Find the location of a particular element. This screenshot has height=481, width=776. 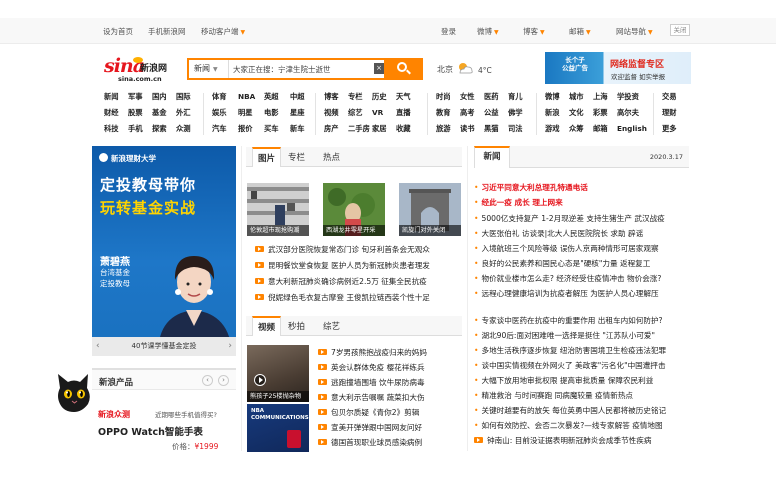

news-link: 包贝尔质疑《青你2》剪辑 is located at coordinates (375, 412).